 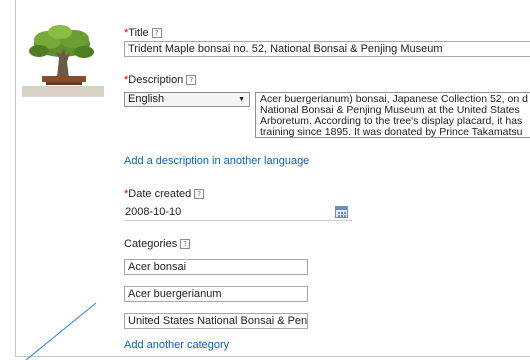 What do you see at coordinates (61, 331) in the screenshot?
I see `annotation-line` at bounding box center [61, 331].